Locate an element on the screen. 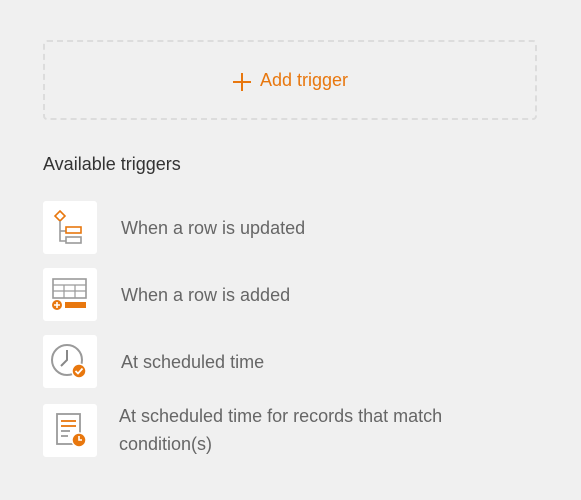 This screenshot has width=581, height=500. trigger-label: At scheduled time is located at coordinates (193, 361).